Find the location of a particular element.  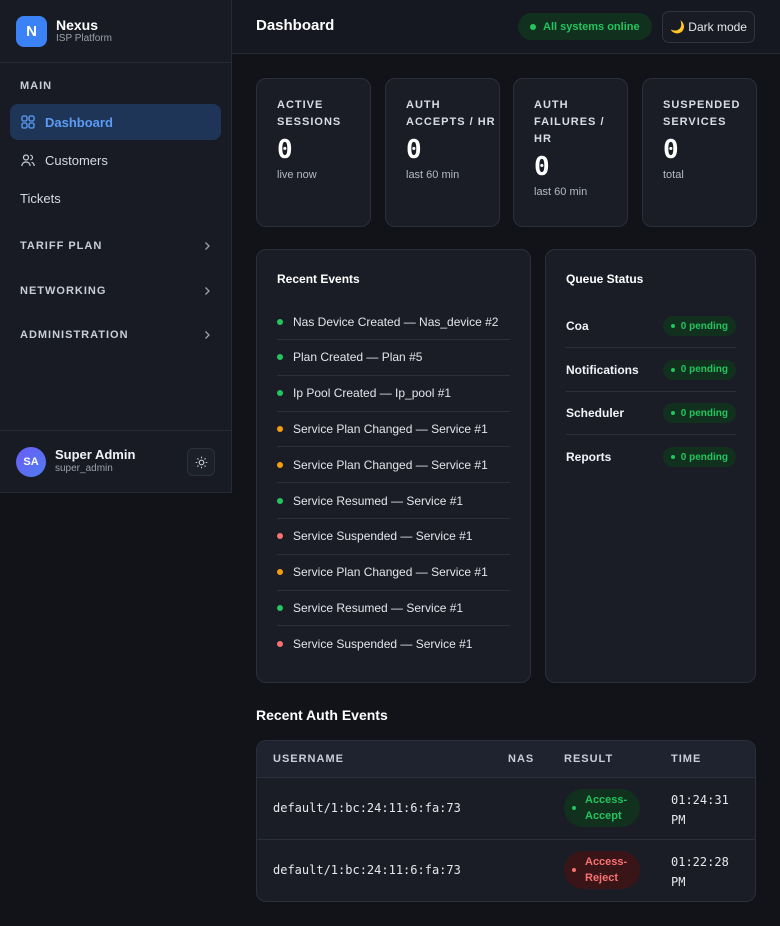

list-item: Nas Device Created — Nas_device #2 is located at coordinates (393, 322).